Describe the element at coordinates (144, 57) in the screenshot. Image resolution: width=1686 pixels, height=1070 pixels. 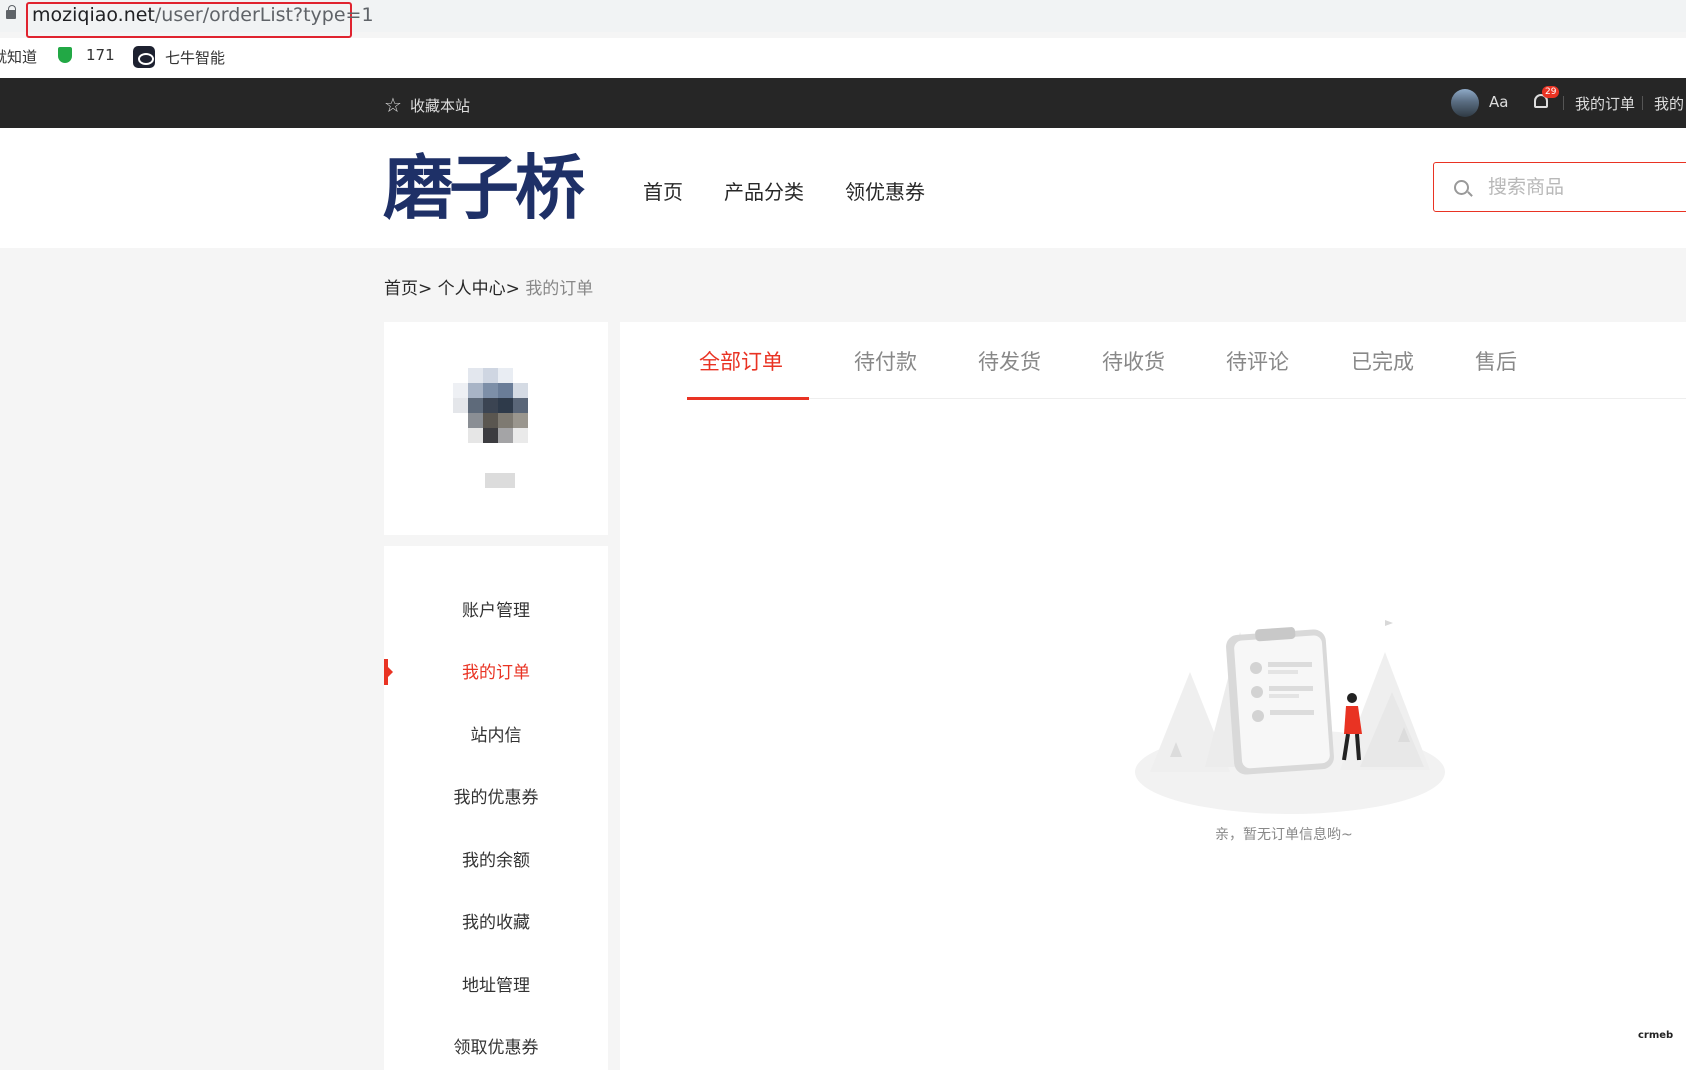
I see `eye-icon` at that location.